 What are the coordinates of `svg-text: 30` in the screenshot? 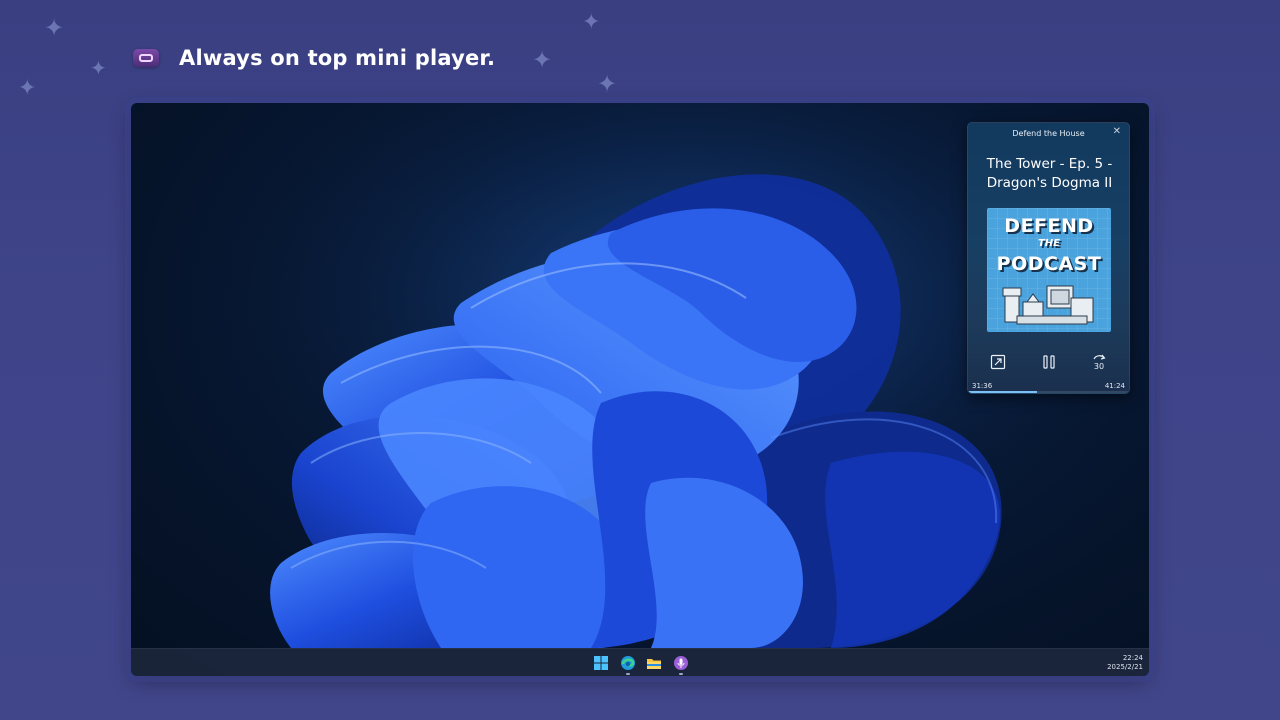 It's located at (1099, 366).